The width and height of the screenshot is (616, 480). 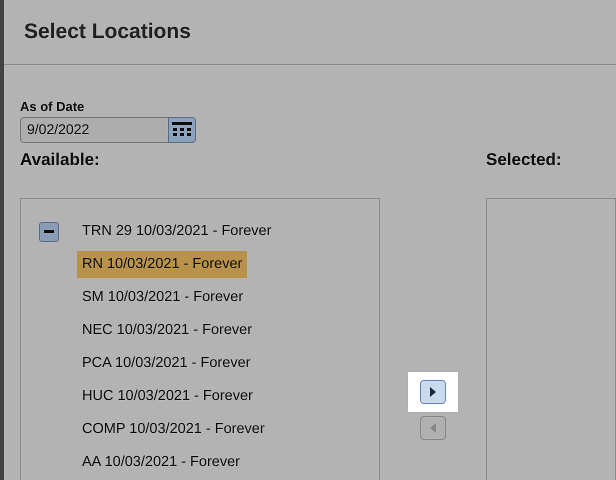 What do you see at coordinates (60, 159) in the screenshot?
I see `available-label: Available:` at bounding box center [60, 159].